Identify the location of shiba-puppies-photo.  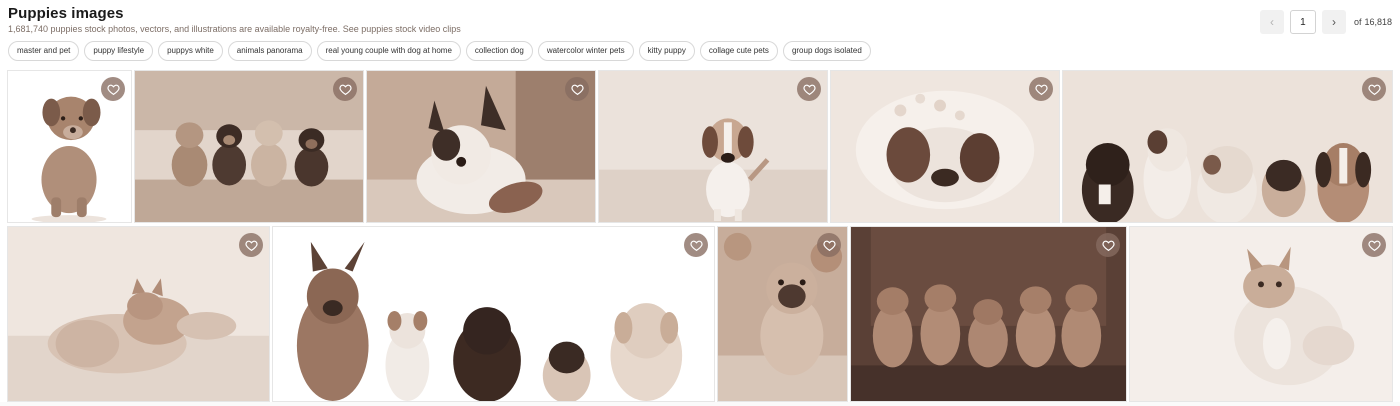
(988, 314).